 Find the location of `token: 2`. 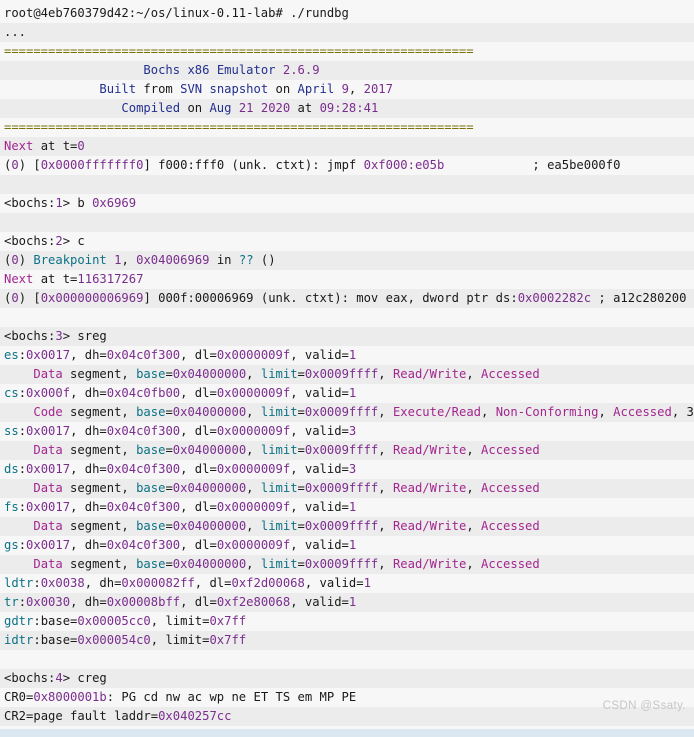

token: 2 is located at coordinates (59, 241).